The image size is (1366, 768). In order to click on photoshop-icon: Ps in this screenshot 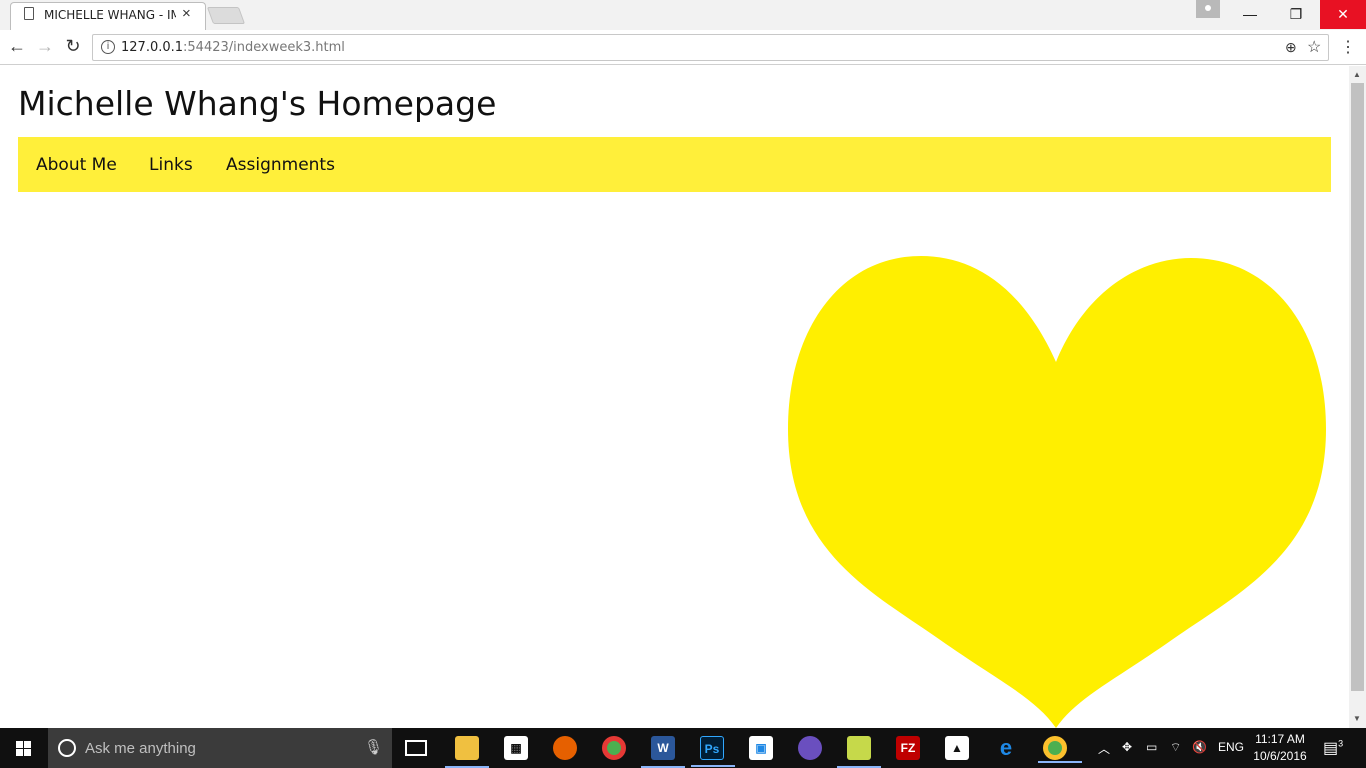, I will do `click(713, 751)`.